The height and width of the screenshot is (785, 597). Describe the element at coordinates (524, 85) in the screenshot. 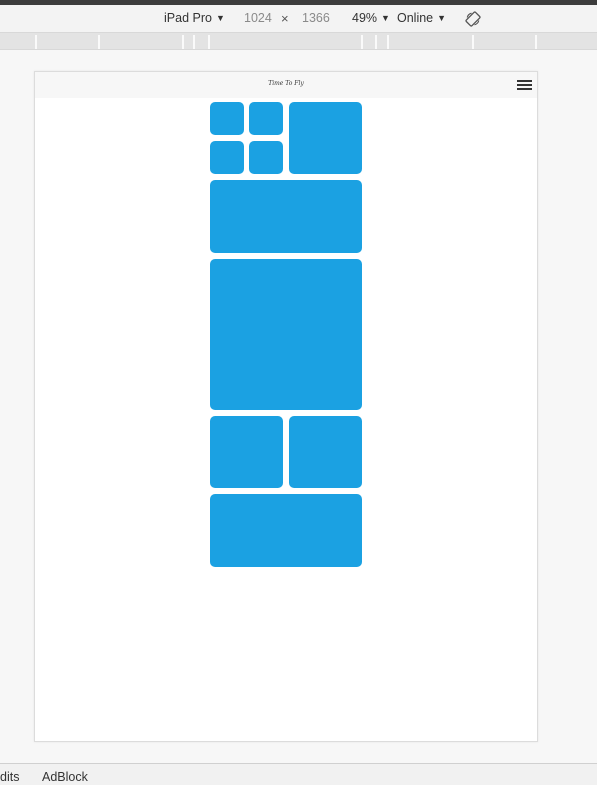

I see `hamburger-menu-icon` at that location.